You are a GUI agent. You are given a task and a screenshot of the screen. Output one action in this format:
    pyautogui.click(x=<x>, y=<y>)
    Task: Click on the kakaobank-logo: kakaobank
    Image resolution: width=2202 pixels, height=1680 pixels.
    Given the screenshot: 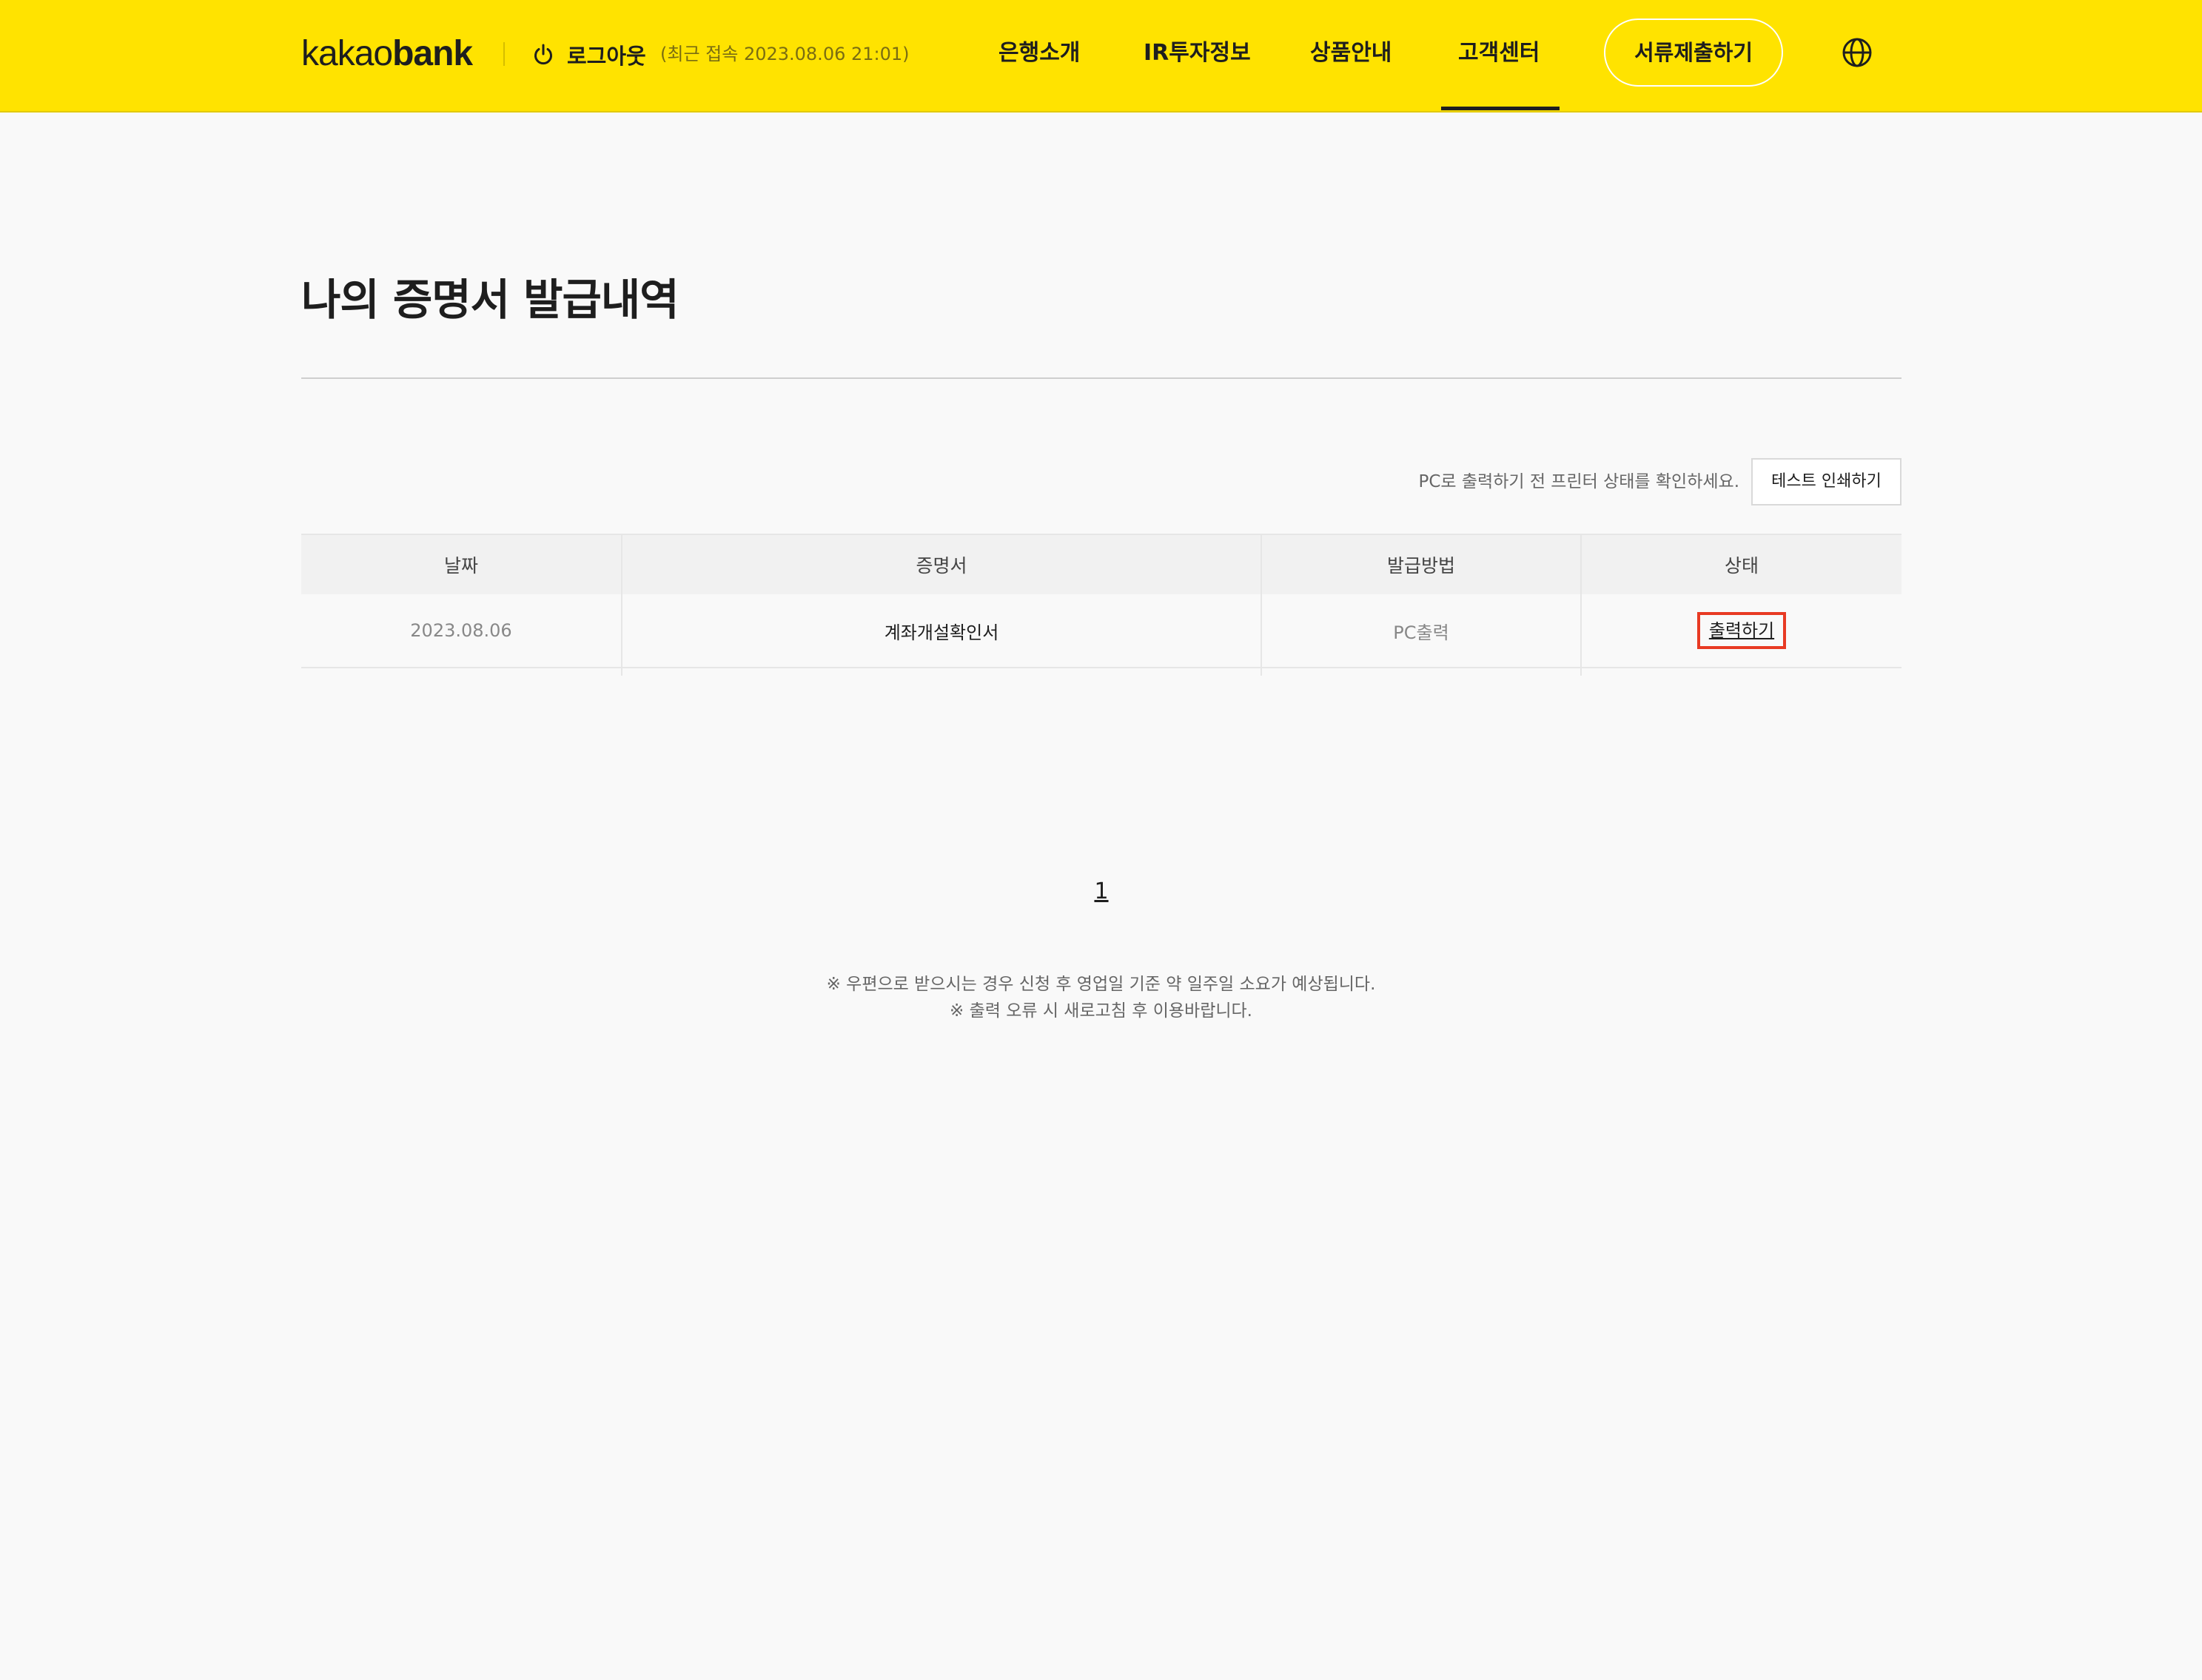 What is the action you would take?
    pyautogui.click(x=387, y=54)
    